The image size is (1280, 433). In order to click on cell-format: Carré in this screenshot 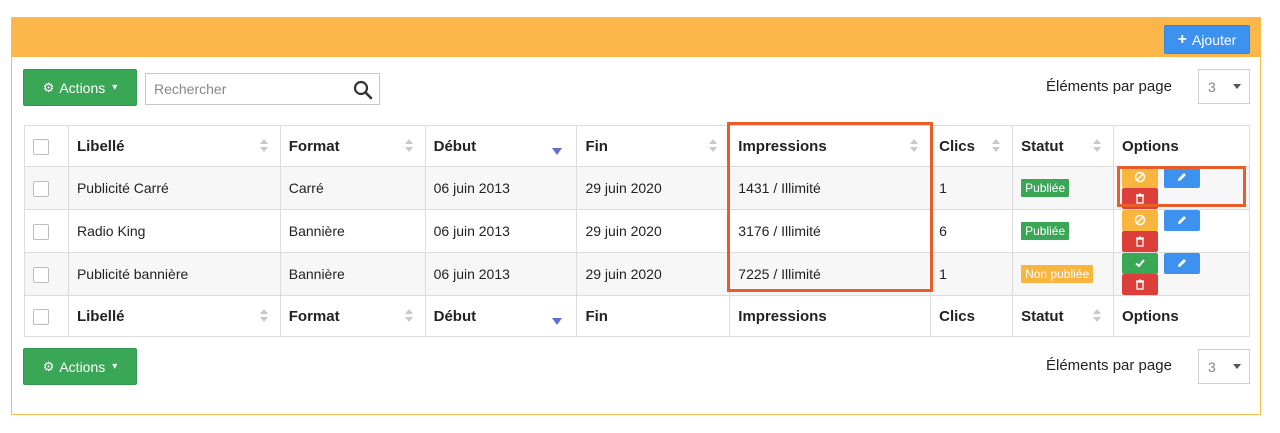, I will do `click(352, 188)`.